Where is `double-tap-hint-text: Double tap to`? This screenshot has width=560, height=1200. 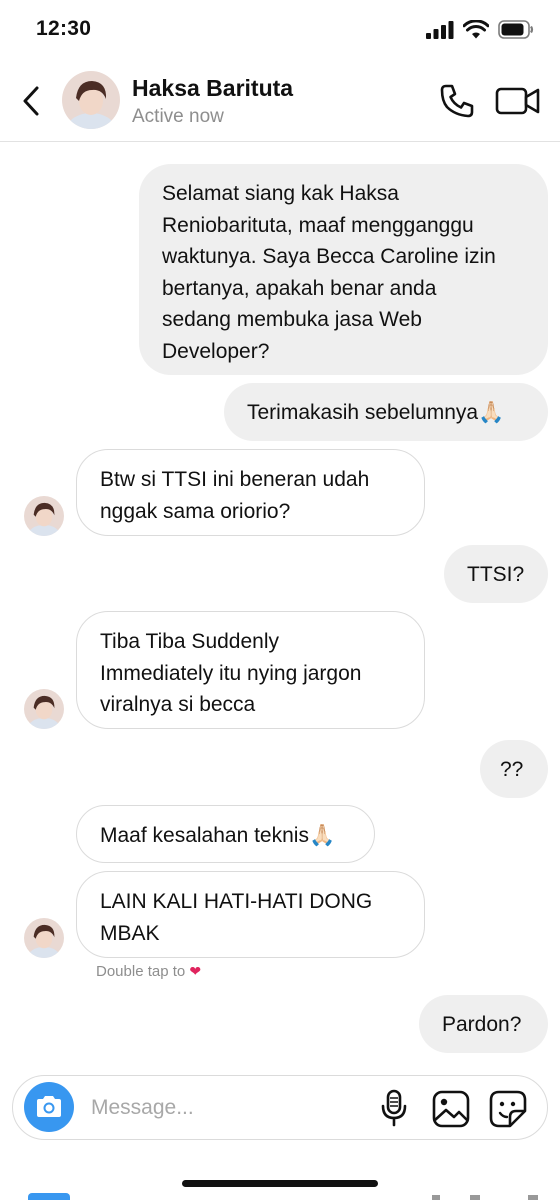
double-tap-hint-text: Double tap to is located at coordinates (141, 971).